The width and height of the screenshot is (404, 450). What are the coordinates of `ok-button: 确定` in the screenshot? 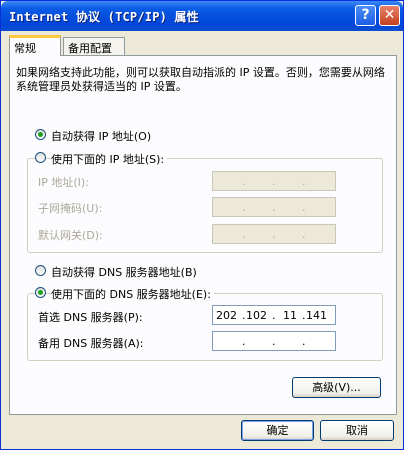 It's located at (277, 430).